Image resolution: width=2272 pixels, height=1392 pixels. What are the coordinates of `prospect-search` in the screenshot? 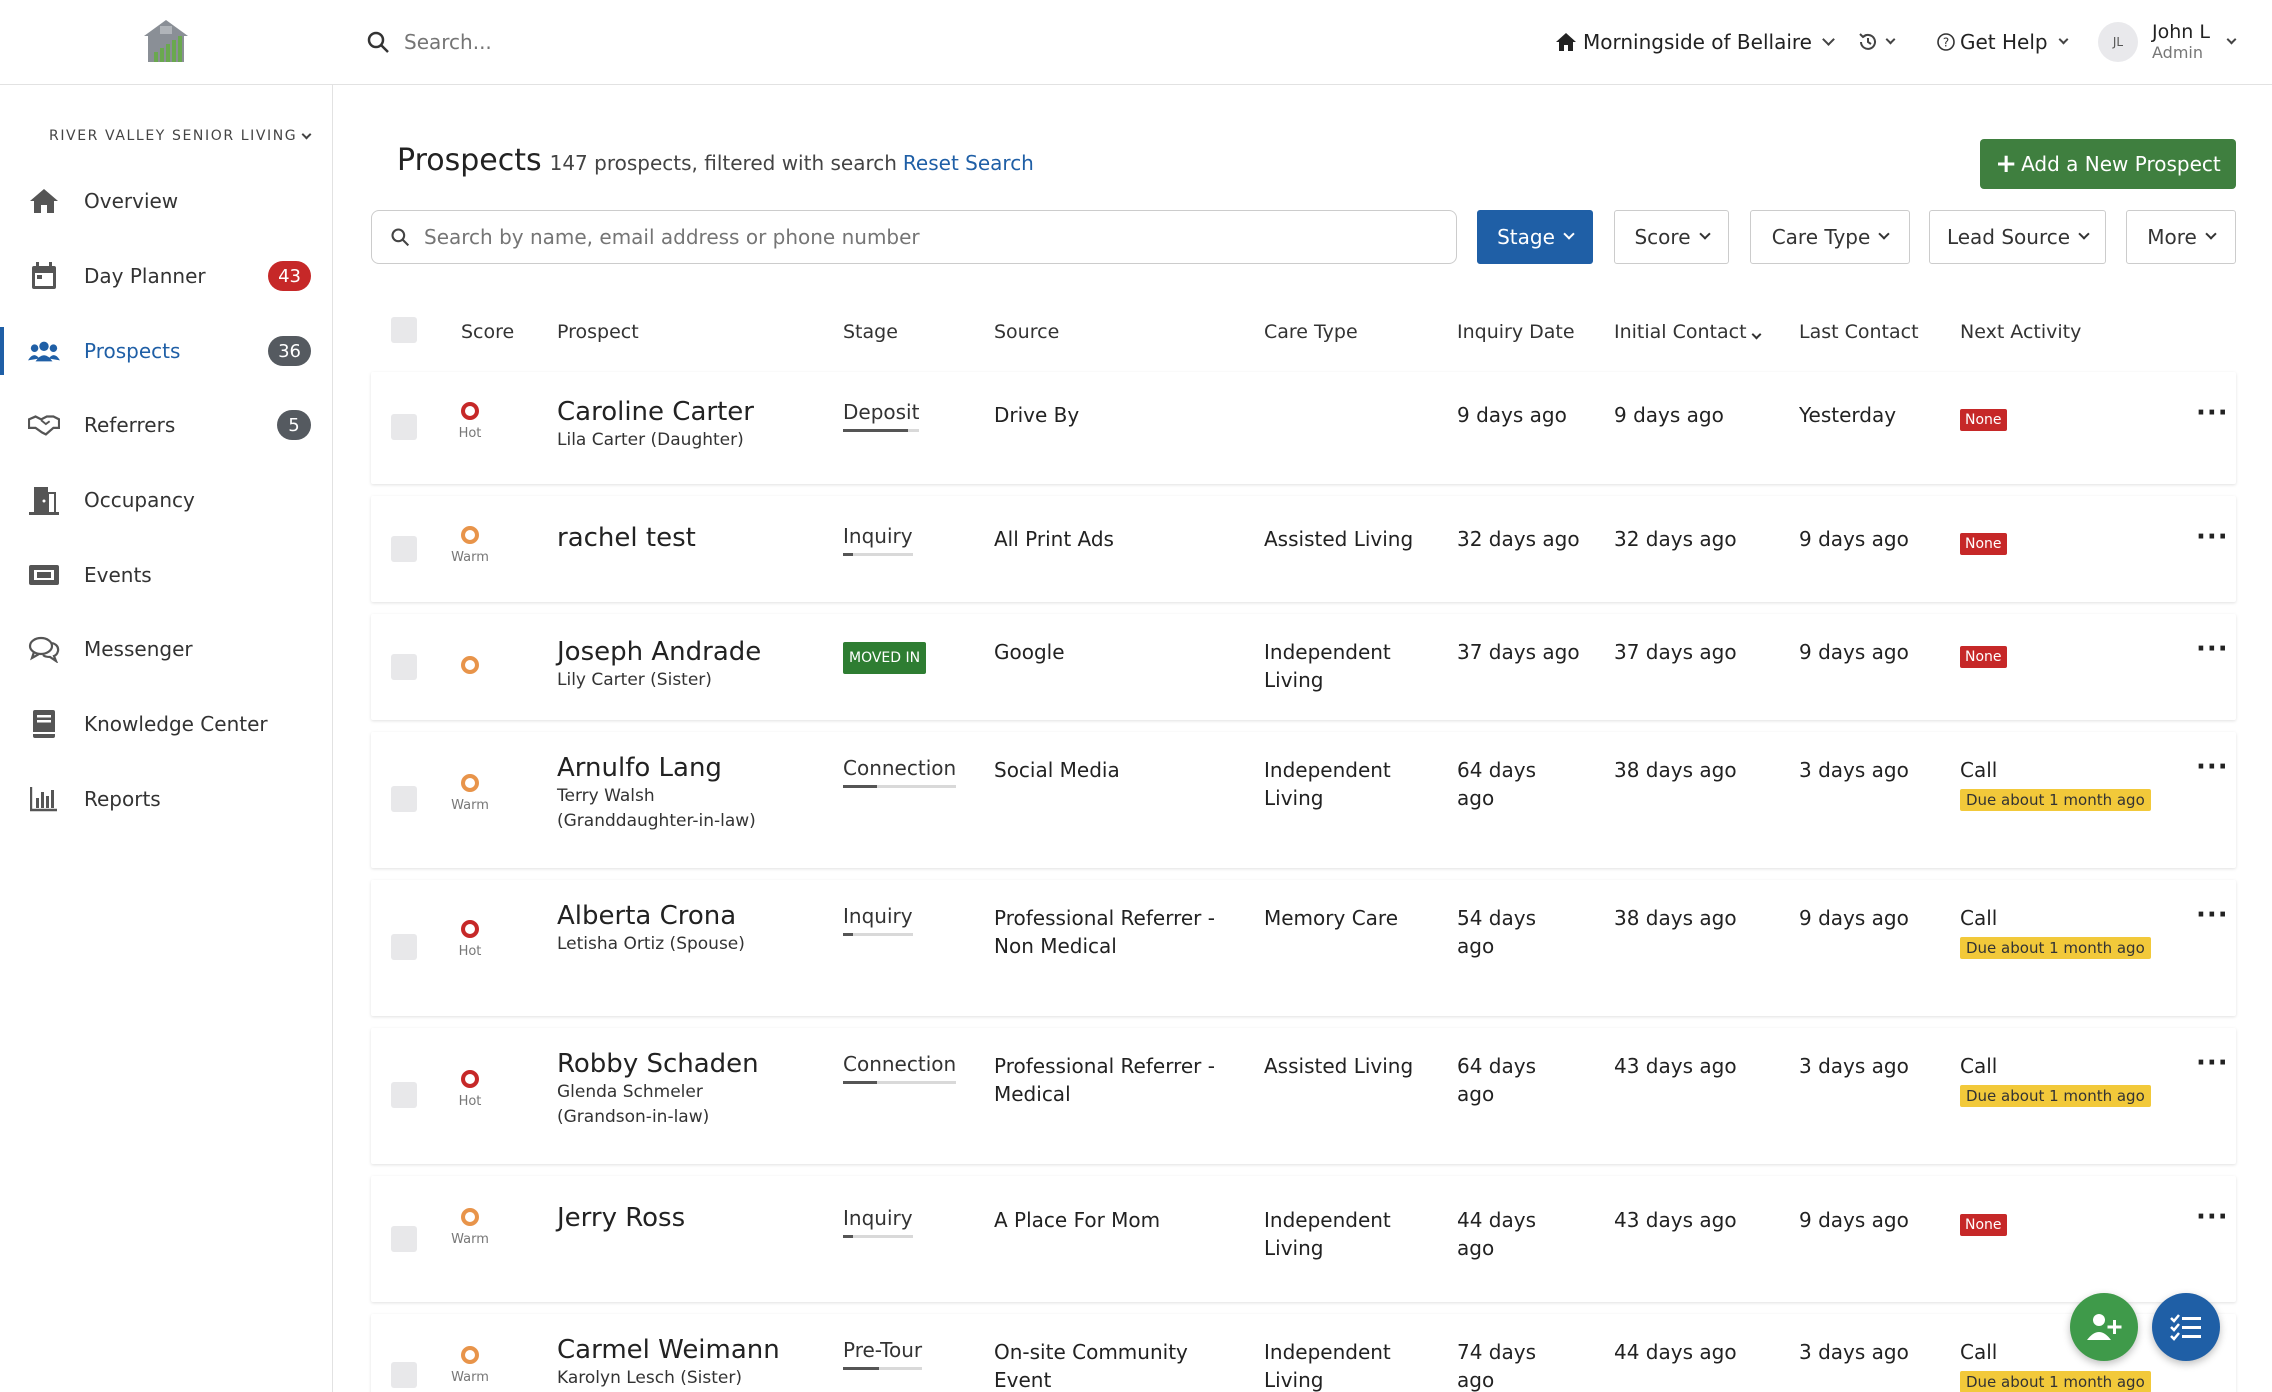 It's located at (914, 237).